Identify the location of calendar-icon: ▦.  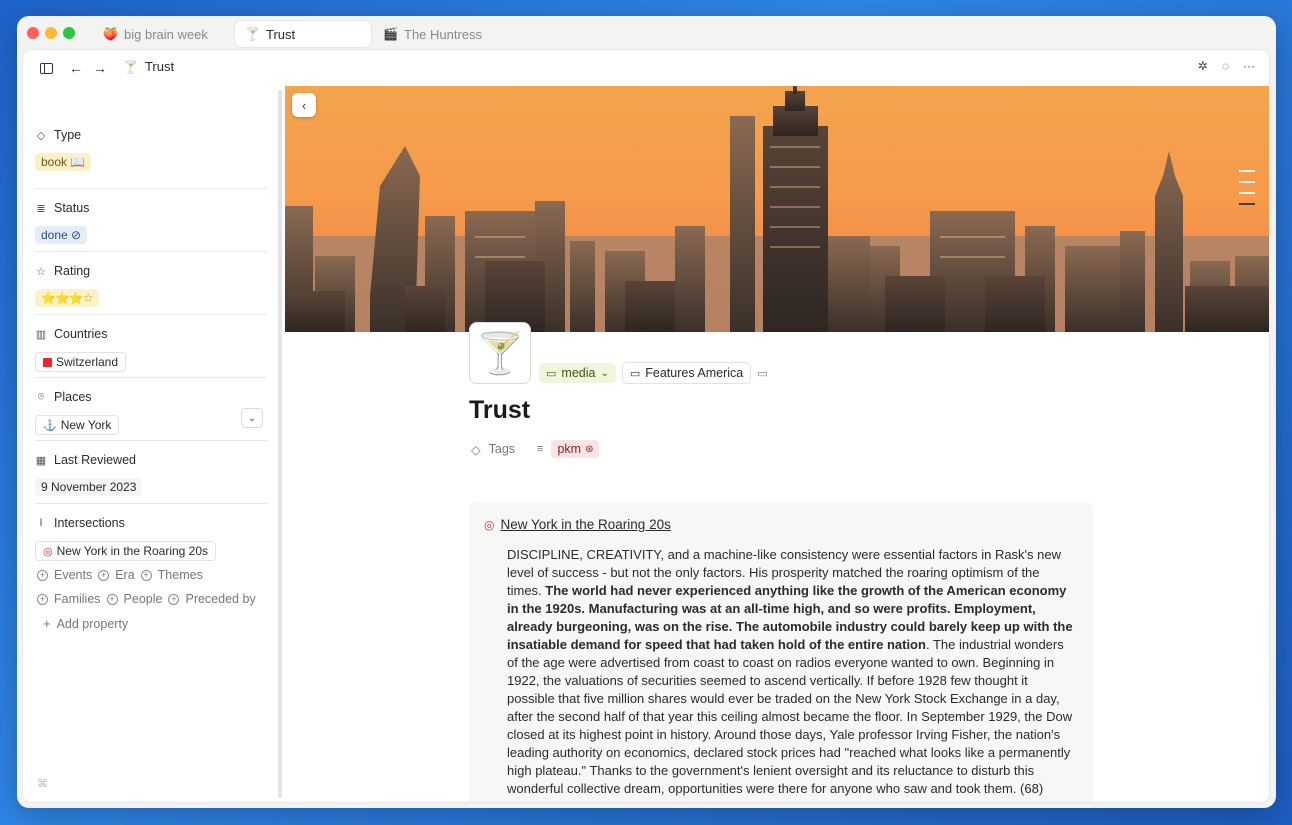
(41, 460).